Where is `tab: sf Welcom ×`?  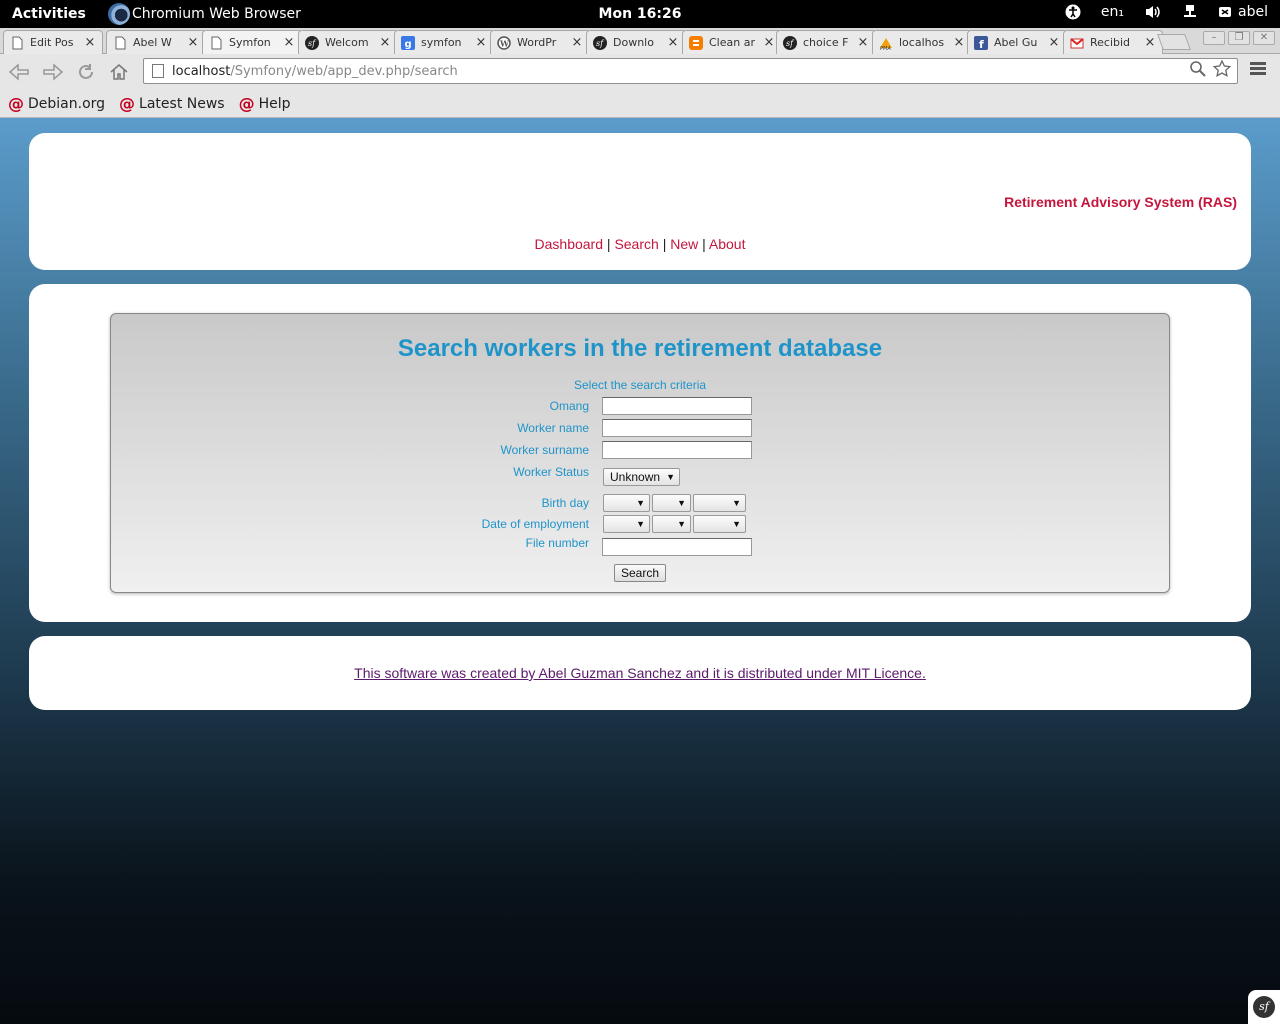 tab: sf Welcom × is located at coordinates (348, 42).